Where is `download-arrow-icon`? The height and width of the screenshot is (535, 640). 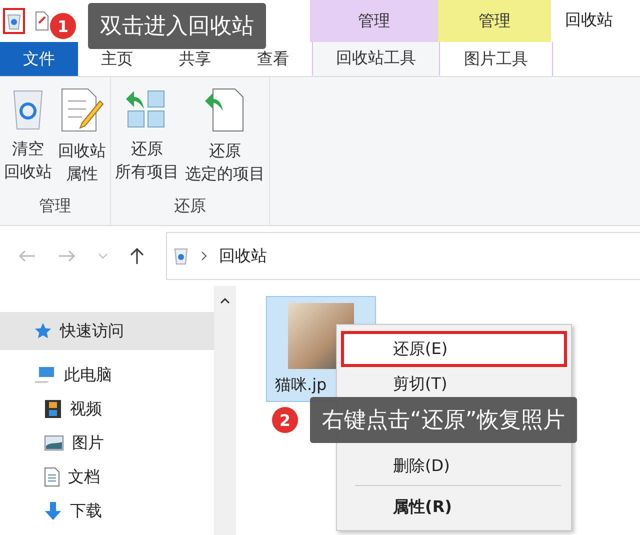
download-arrow-icon is located at coordinates (53, 511).